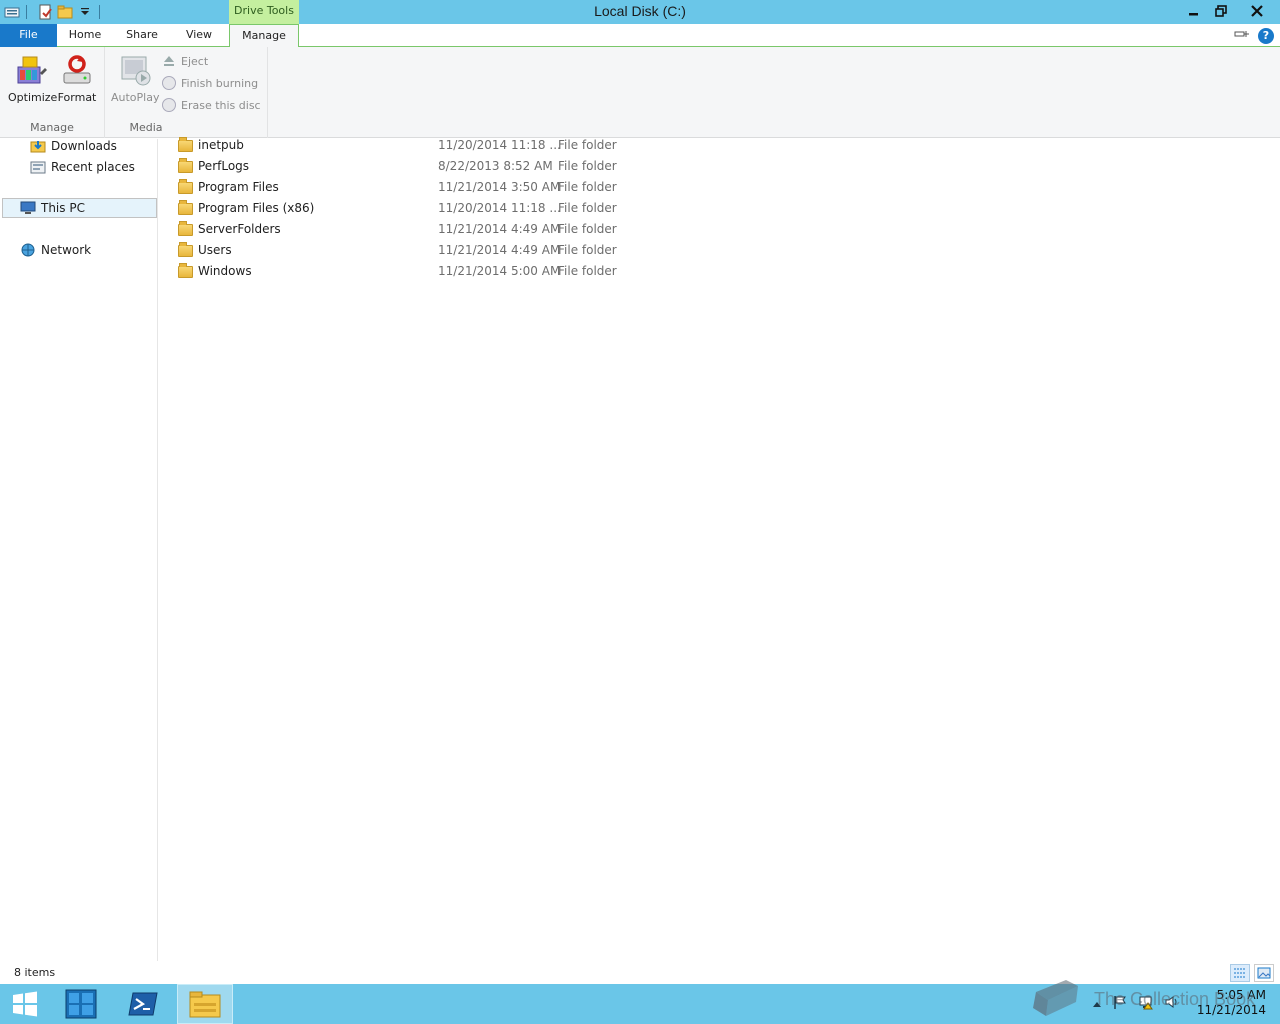 This screenshot has width=1280, height=1024. I want to click on file-name: Windows, so click(225, 271).